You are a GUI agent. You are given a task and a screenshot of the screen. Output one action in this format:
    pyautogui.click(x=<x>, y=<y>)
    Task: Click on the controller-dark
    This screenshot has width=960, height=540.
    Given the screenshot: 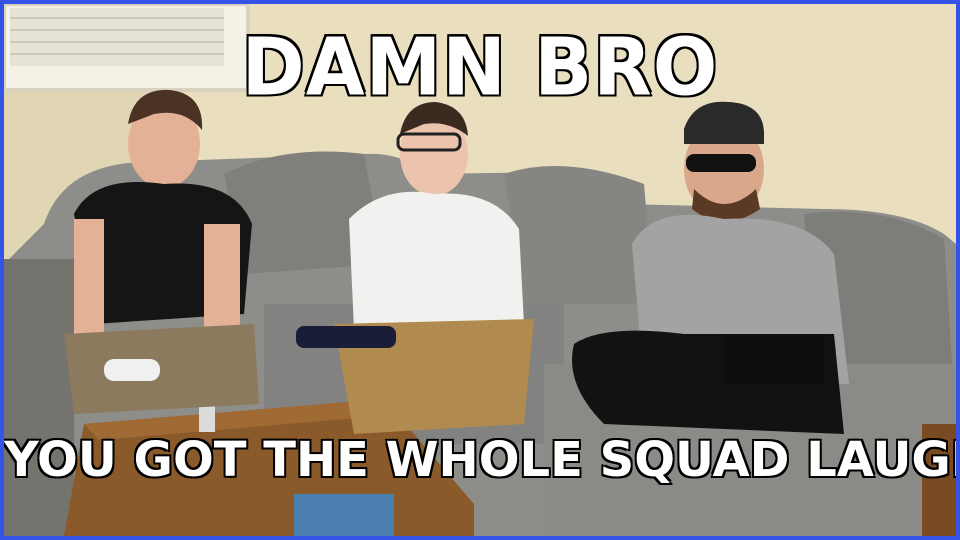 What is the action you would take?
    pyautogui.click(x=346, y=337)
    